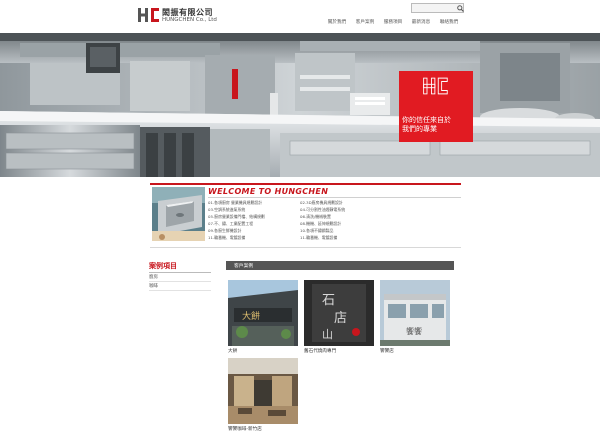 Image resolution: width=600 pixels, height=434 pixels. I want to click on case-card: 大餅 大餅, so click(263, 317).